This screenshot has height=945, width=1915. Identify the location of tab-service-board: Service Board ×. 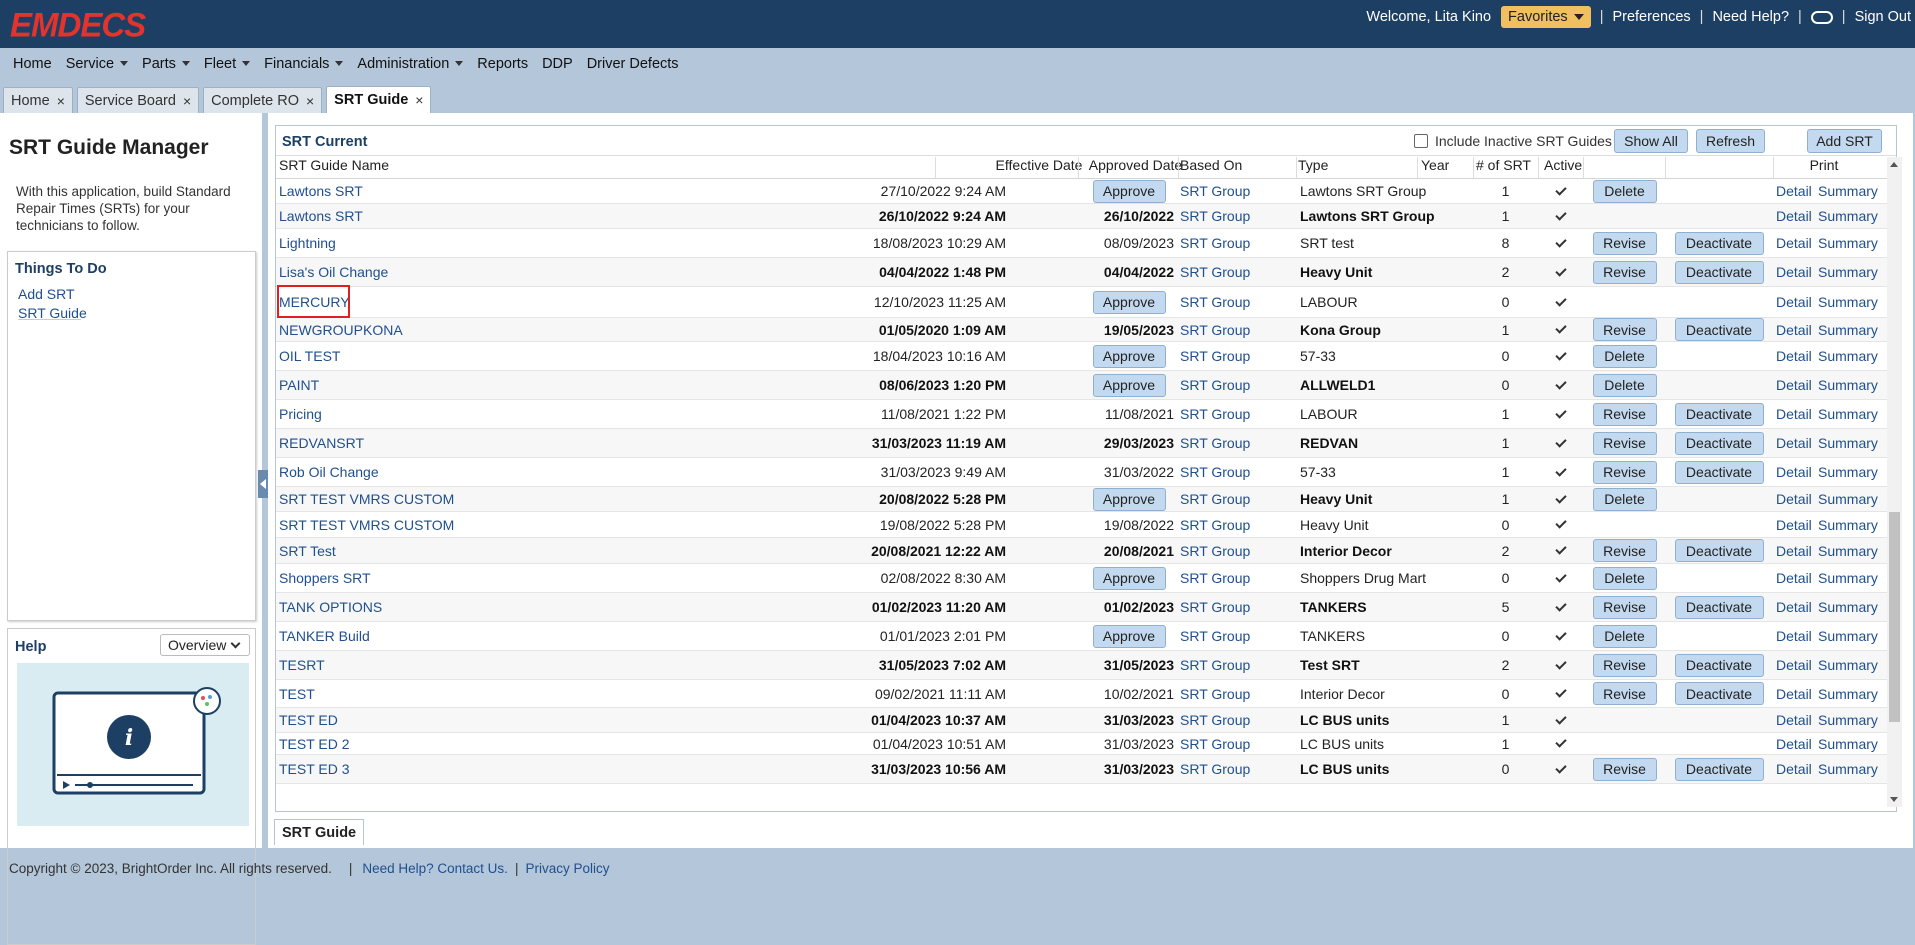
(138, 100).